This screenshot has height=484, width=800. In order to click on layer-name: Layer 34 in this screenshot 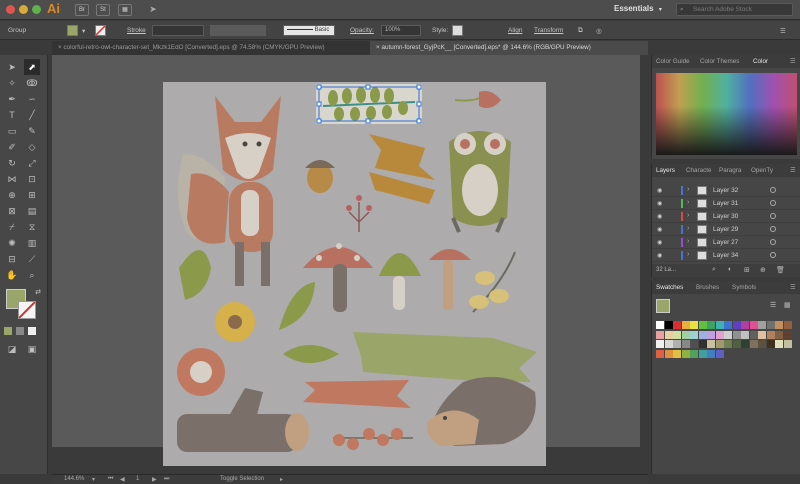, I will do `click(725, 255)`.